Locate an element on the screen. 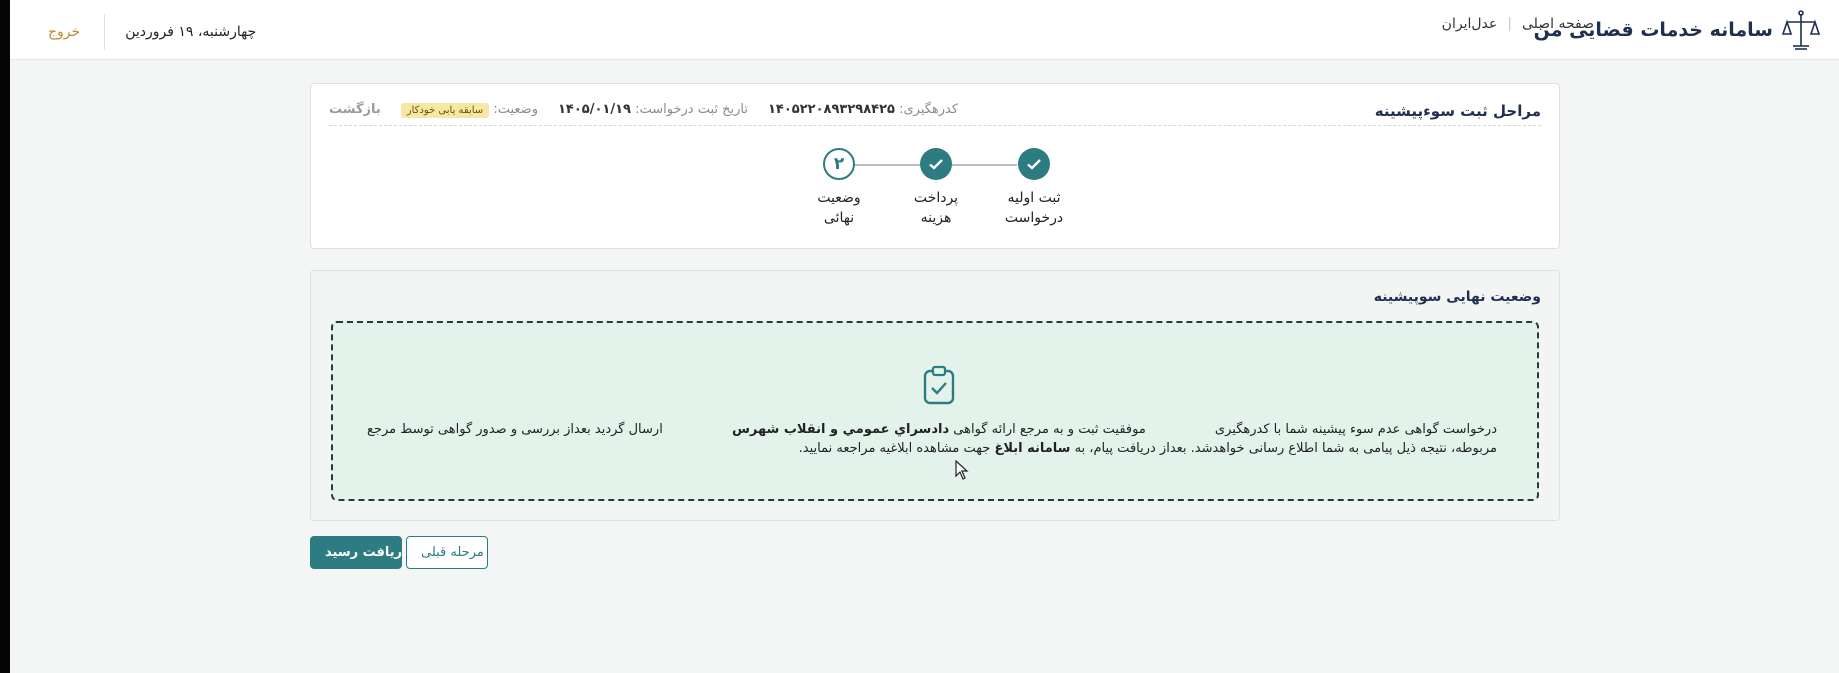  request-date-value: ۱۴۰۵/۰۱/۱۹ is located at coordinates (594, 109).